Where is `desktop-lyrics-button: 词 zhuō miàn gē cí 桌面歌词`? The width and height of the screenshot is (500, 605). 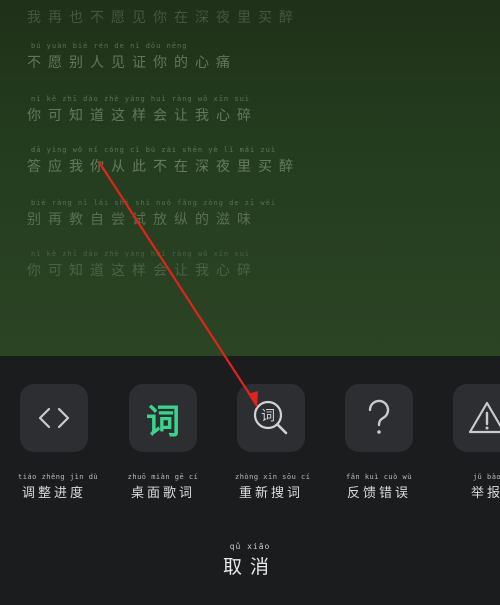
desktop-lyrics-button: 词 zhuō miàn gē cí 桌面歌词 is located at coordinates (163, 442).